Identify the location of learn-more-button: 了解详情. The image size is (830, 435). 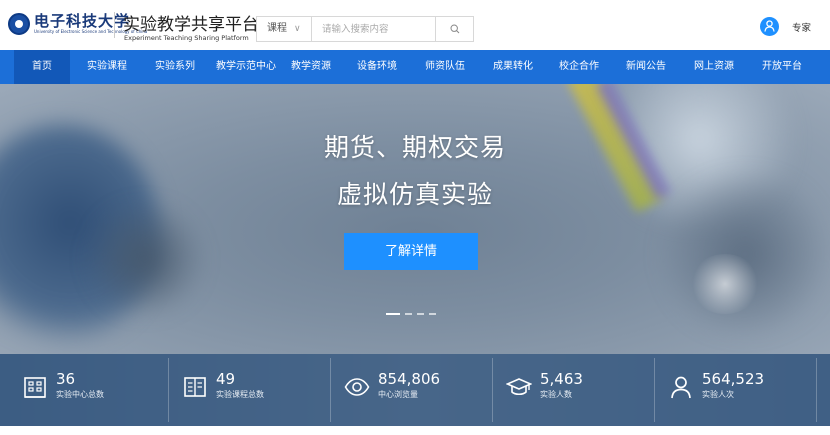
(411, 251).